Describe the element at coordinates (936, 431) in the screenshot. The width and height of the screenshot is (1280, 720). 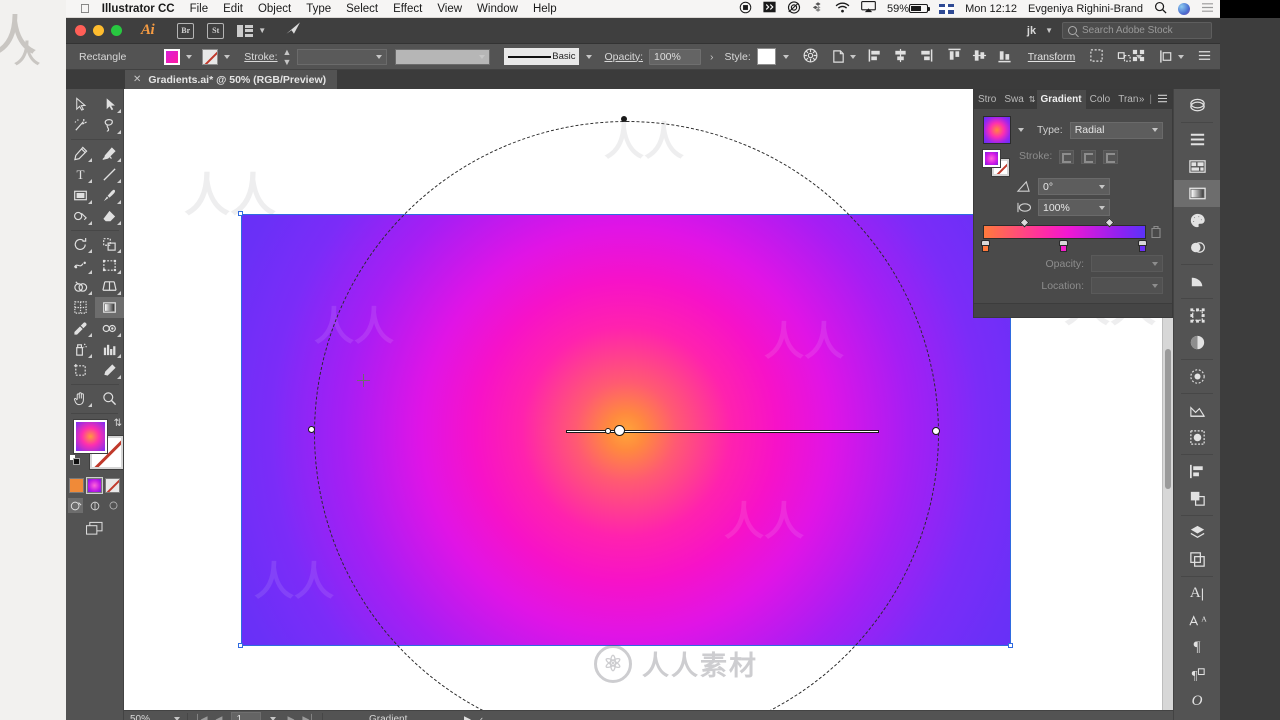
I see `gradient-end-stop-handle` at that location.